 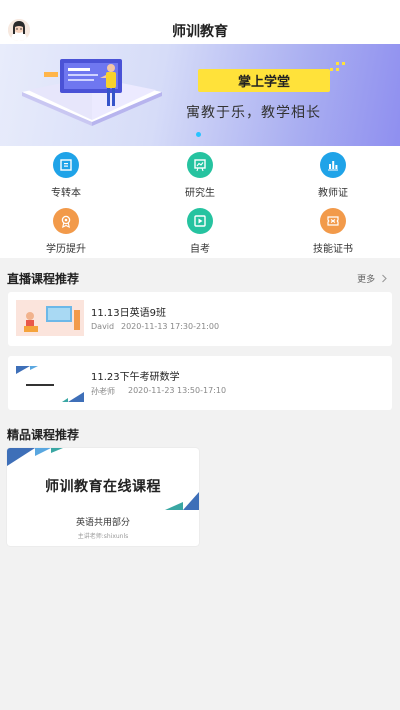 What do you see at coordinates (333, 193) in the screenshot?
I see `menu-item-label: 教师证` at bounding box center [333, 193].